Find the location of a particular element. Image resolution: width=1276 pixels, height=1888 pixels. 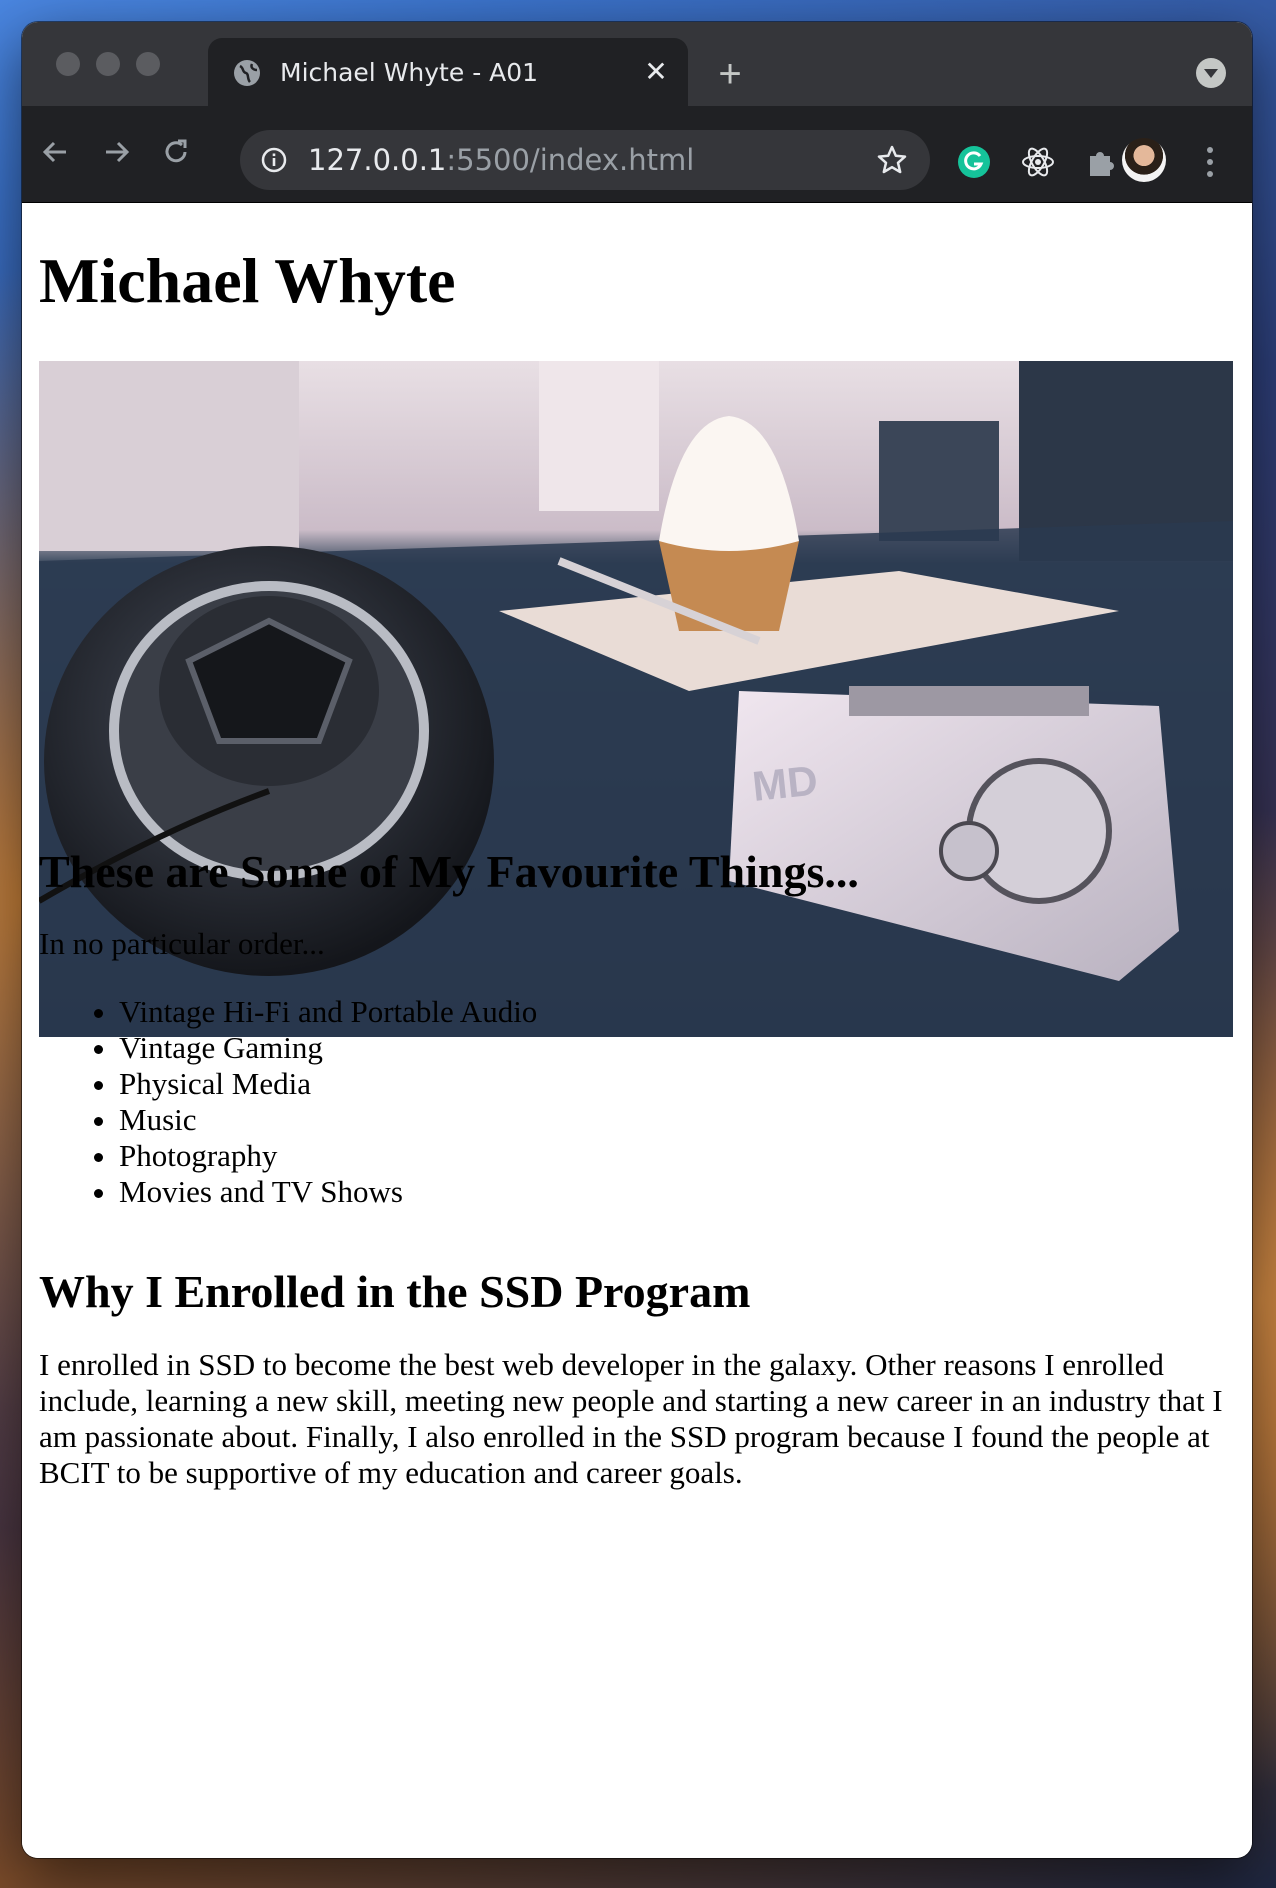

tab-title: Michael Whyte - A01 is located at coordinates (409, 72).